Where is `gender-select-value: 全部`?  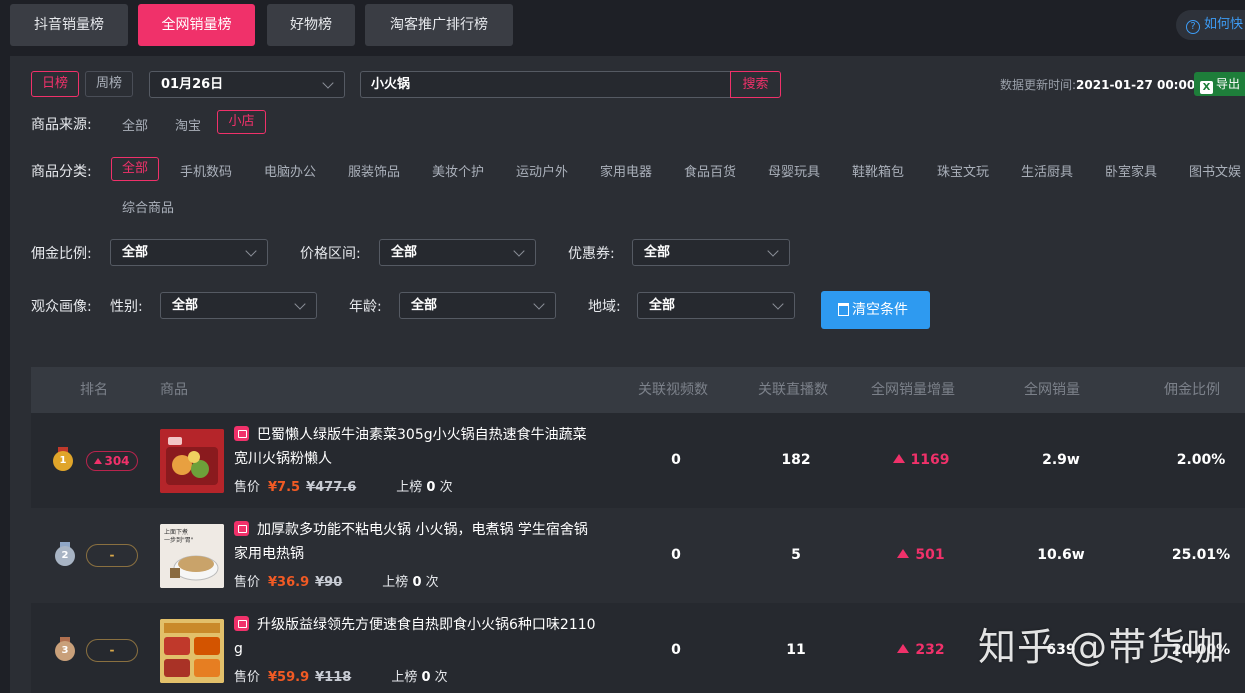
gender-select-value: 全部 is located at coordinates (185, 305).